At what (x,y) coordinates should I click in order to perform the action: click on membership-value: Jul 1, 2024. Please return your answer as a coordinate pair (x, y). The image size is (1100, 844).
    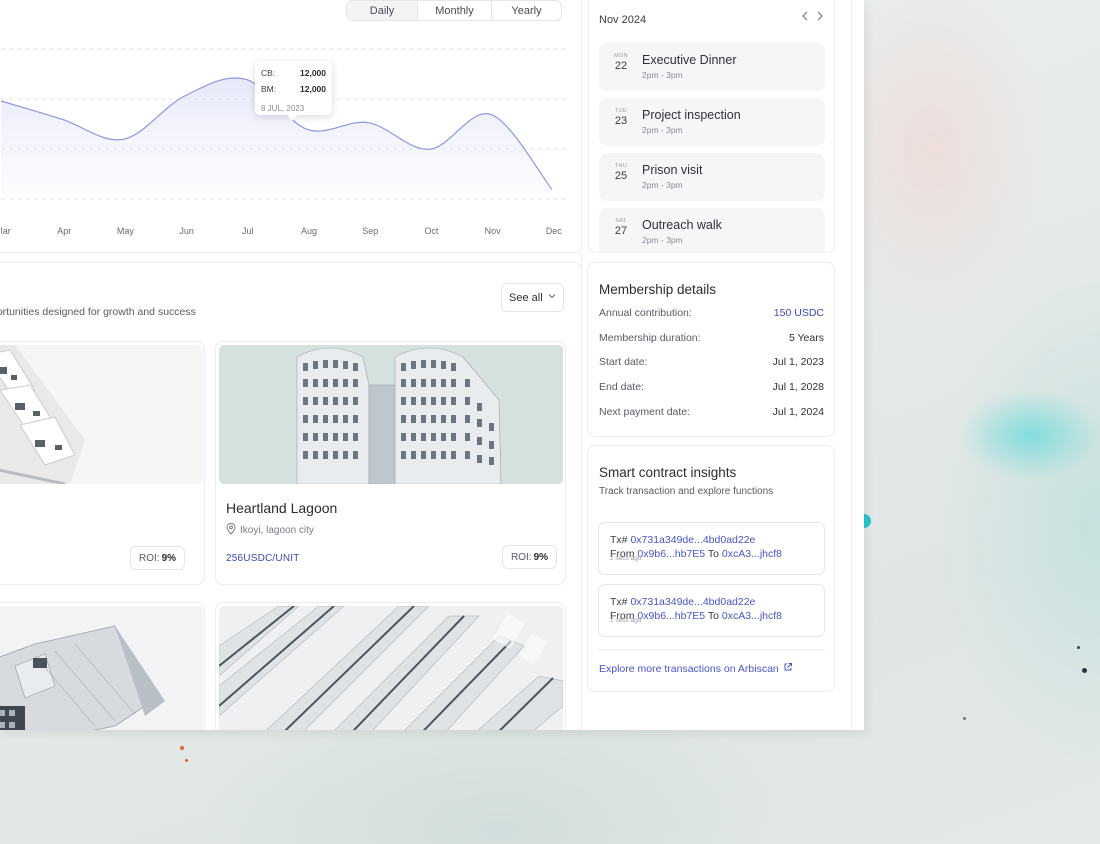
    Looking at the image, I should click on (798, 412).